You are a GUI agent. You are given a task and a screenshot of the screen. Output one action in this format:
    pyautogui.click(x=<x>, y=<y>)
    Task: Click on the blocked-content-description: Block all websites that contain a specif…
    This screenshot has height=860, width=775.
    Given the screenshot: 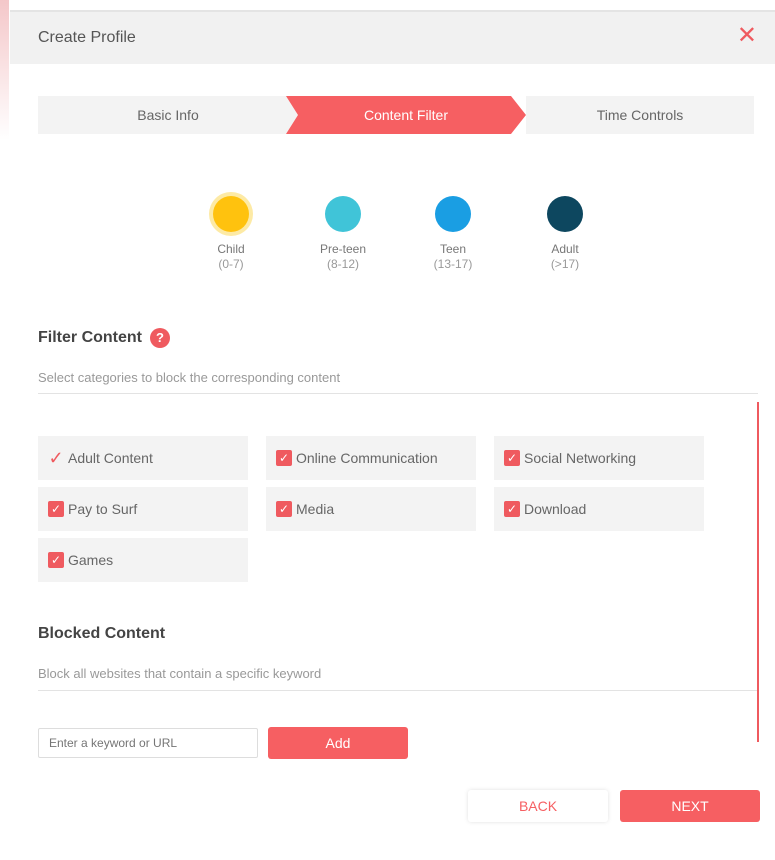 What is the action you would take?
    pyautogui.click(x=180, y=673)
    